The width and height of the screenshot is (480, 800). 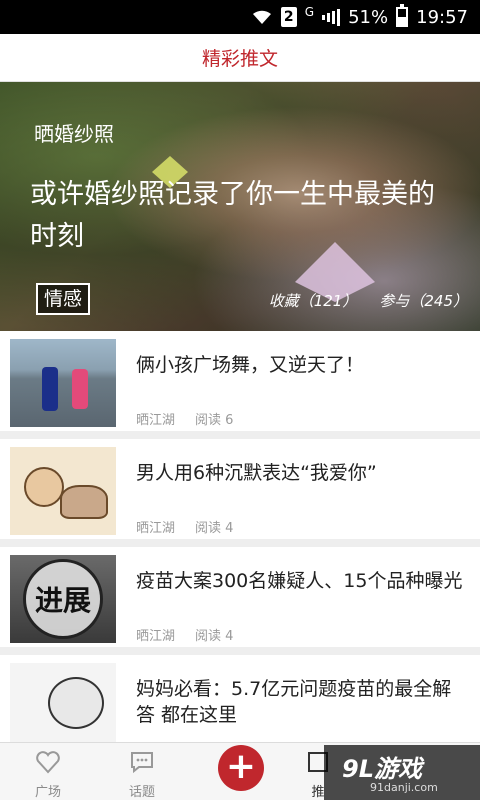 I want to click on chat-bubble-icon, so click(x=142, y=763).